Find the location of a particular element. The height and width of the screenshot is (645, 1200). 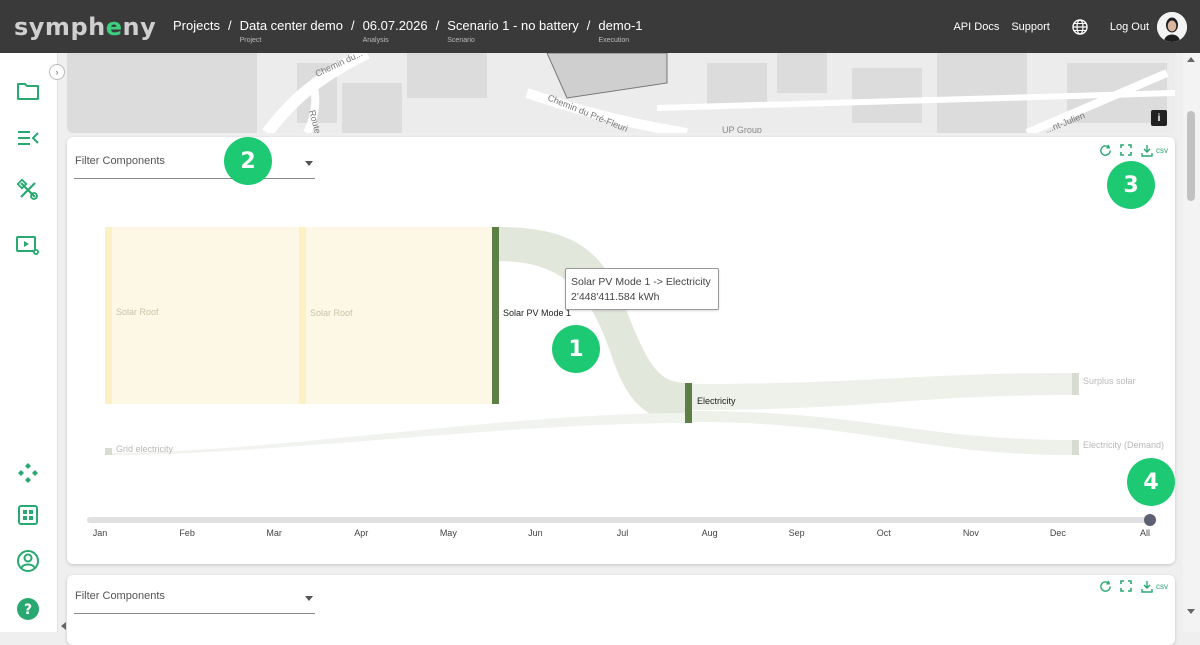

logo: sympheny is located at coordinates (85, 27).